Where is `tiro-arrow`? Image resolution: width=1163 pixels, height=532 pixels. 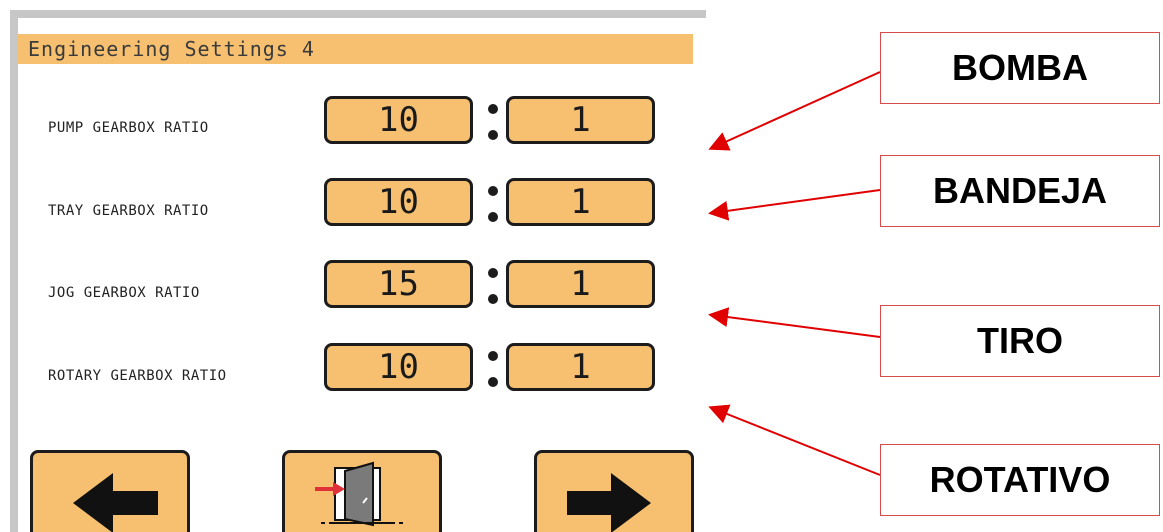 tiro-arrow is located at coordinates (794, 322).